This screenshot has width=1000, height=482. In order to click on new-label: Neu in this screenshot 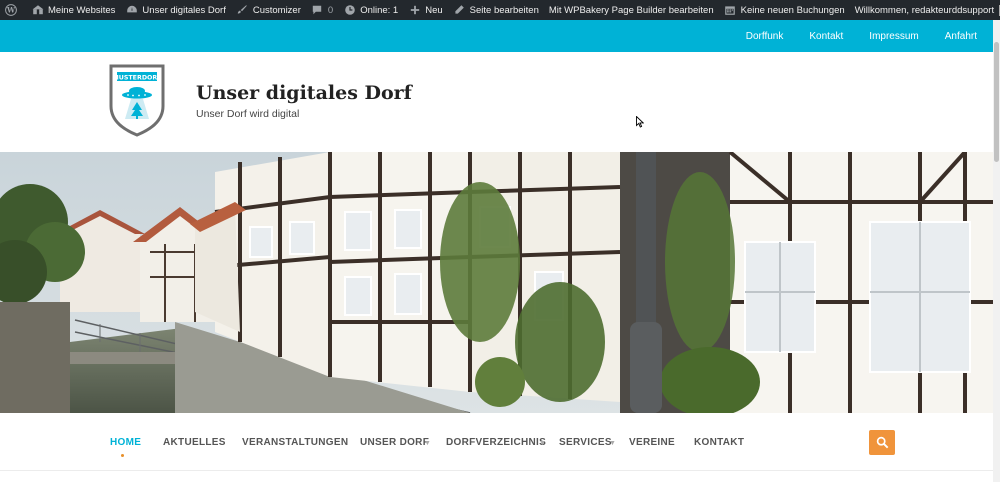, I will do `click(434, 10)`.